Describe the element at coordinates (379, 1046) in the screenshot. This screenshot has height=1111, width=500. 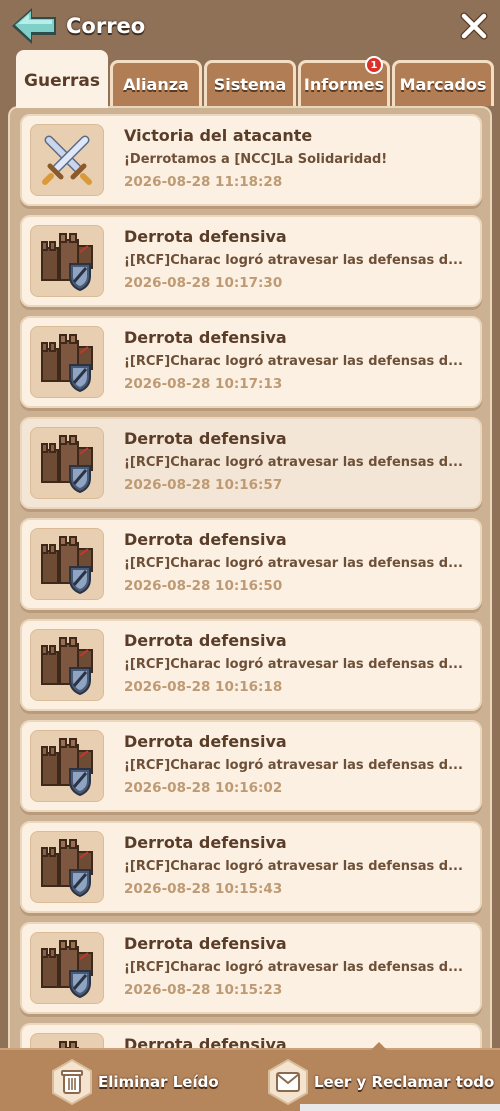
I see `bar-notch` at that location.